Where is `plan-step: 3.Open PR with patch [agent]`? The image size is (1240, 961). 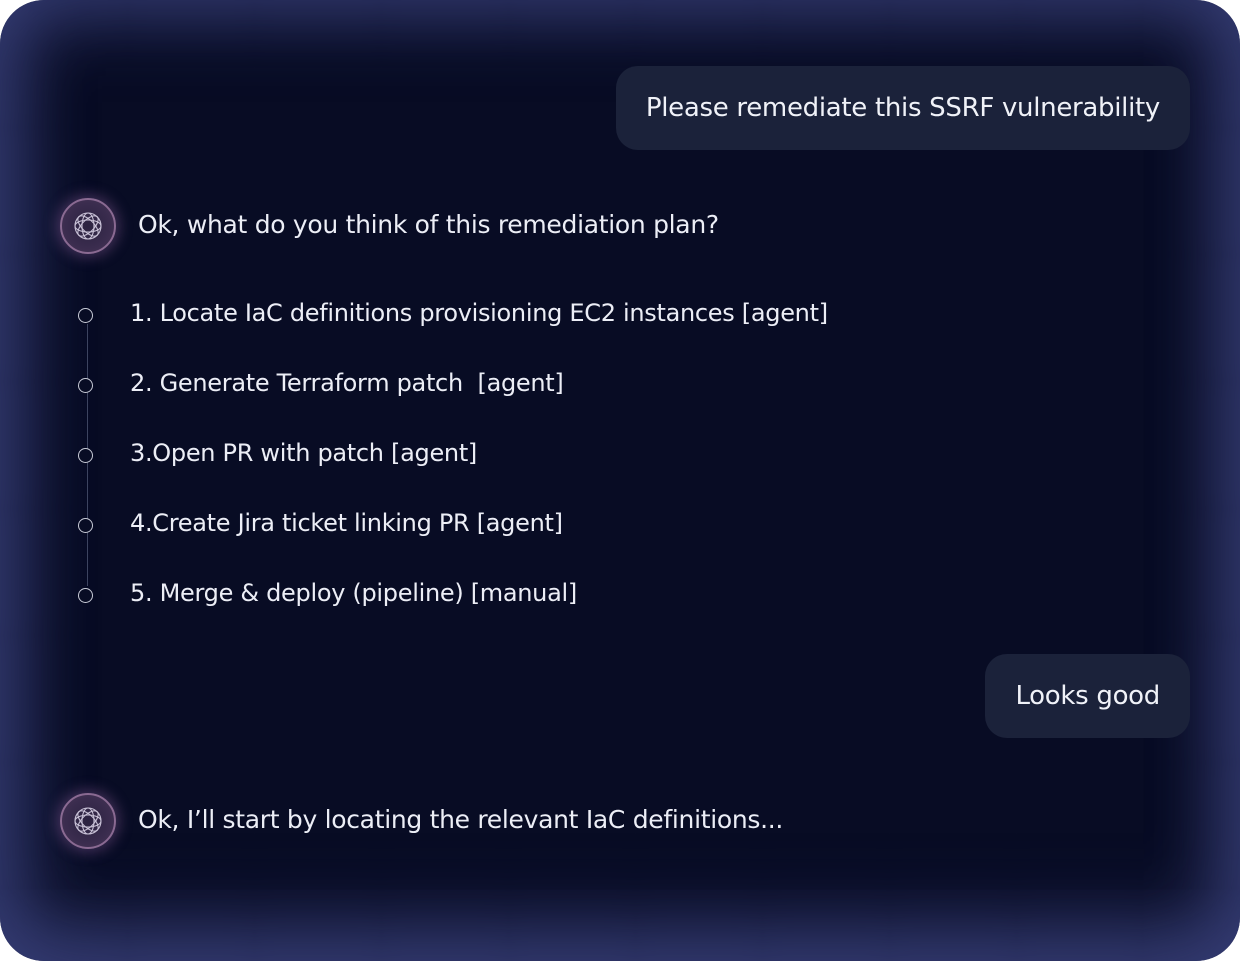
plan-step: 3.Open PR with patch [agent] is located at coordinates (277, 453).